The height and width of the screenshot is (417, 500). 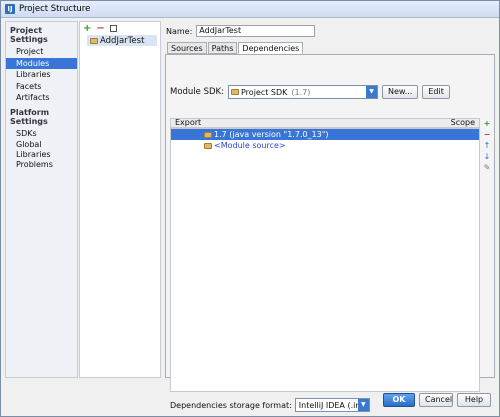 What do you see at coordinates (235, 92) in the screenshot?
I see `sdk-folder-icon` at bounding box center [235, 92].